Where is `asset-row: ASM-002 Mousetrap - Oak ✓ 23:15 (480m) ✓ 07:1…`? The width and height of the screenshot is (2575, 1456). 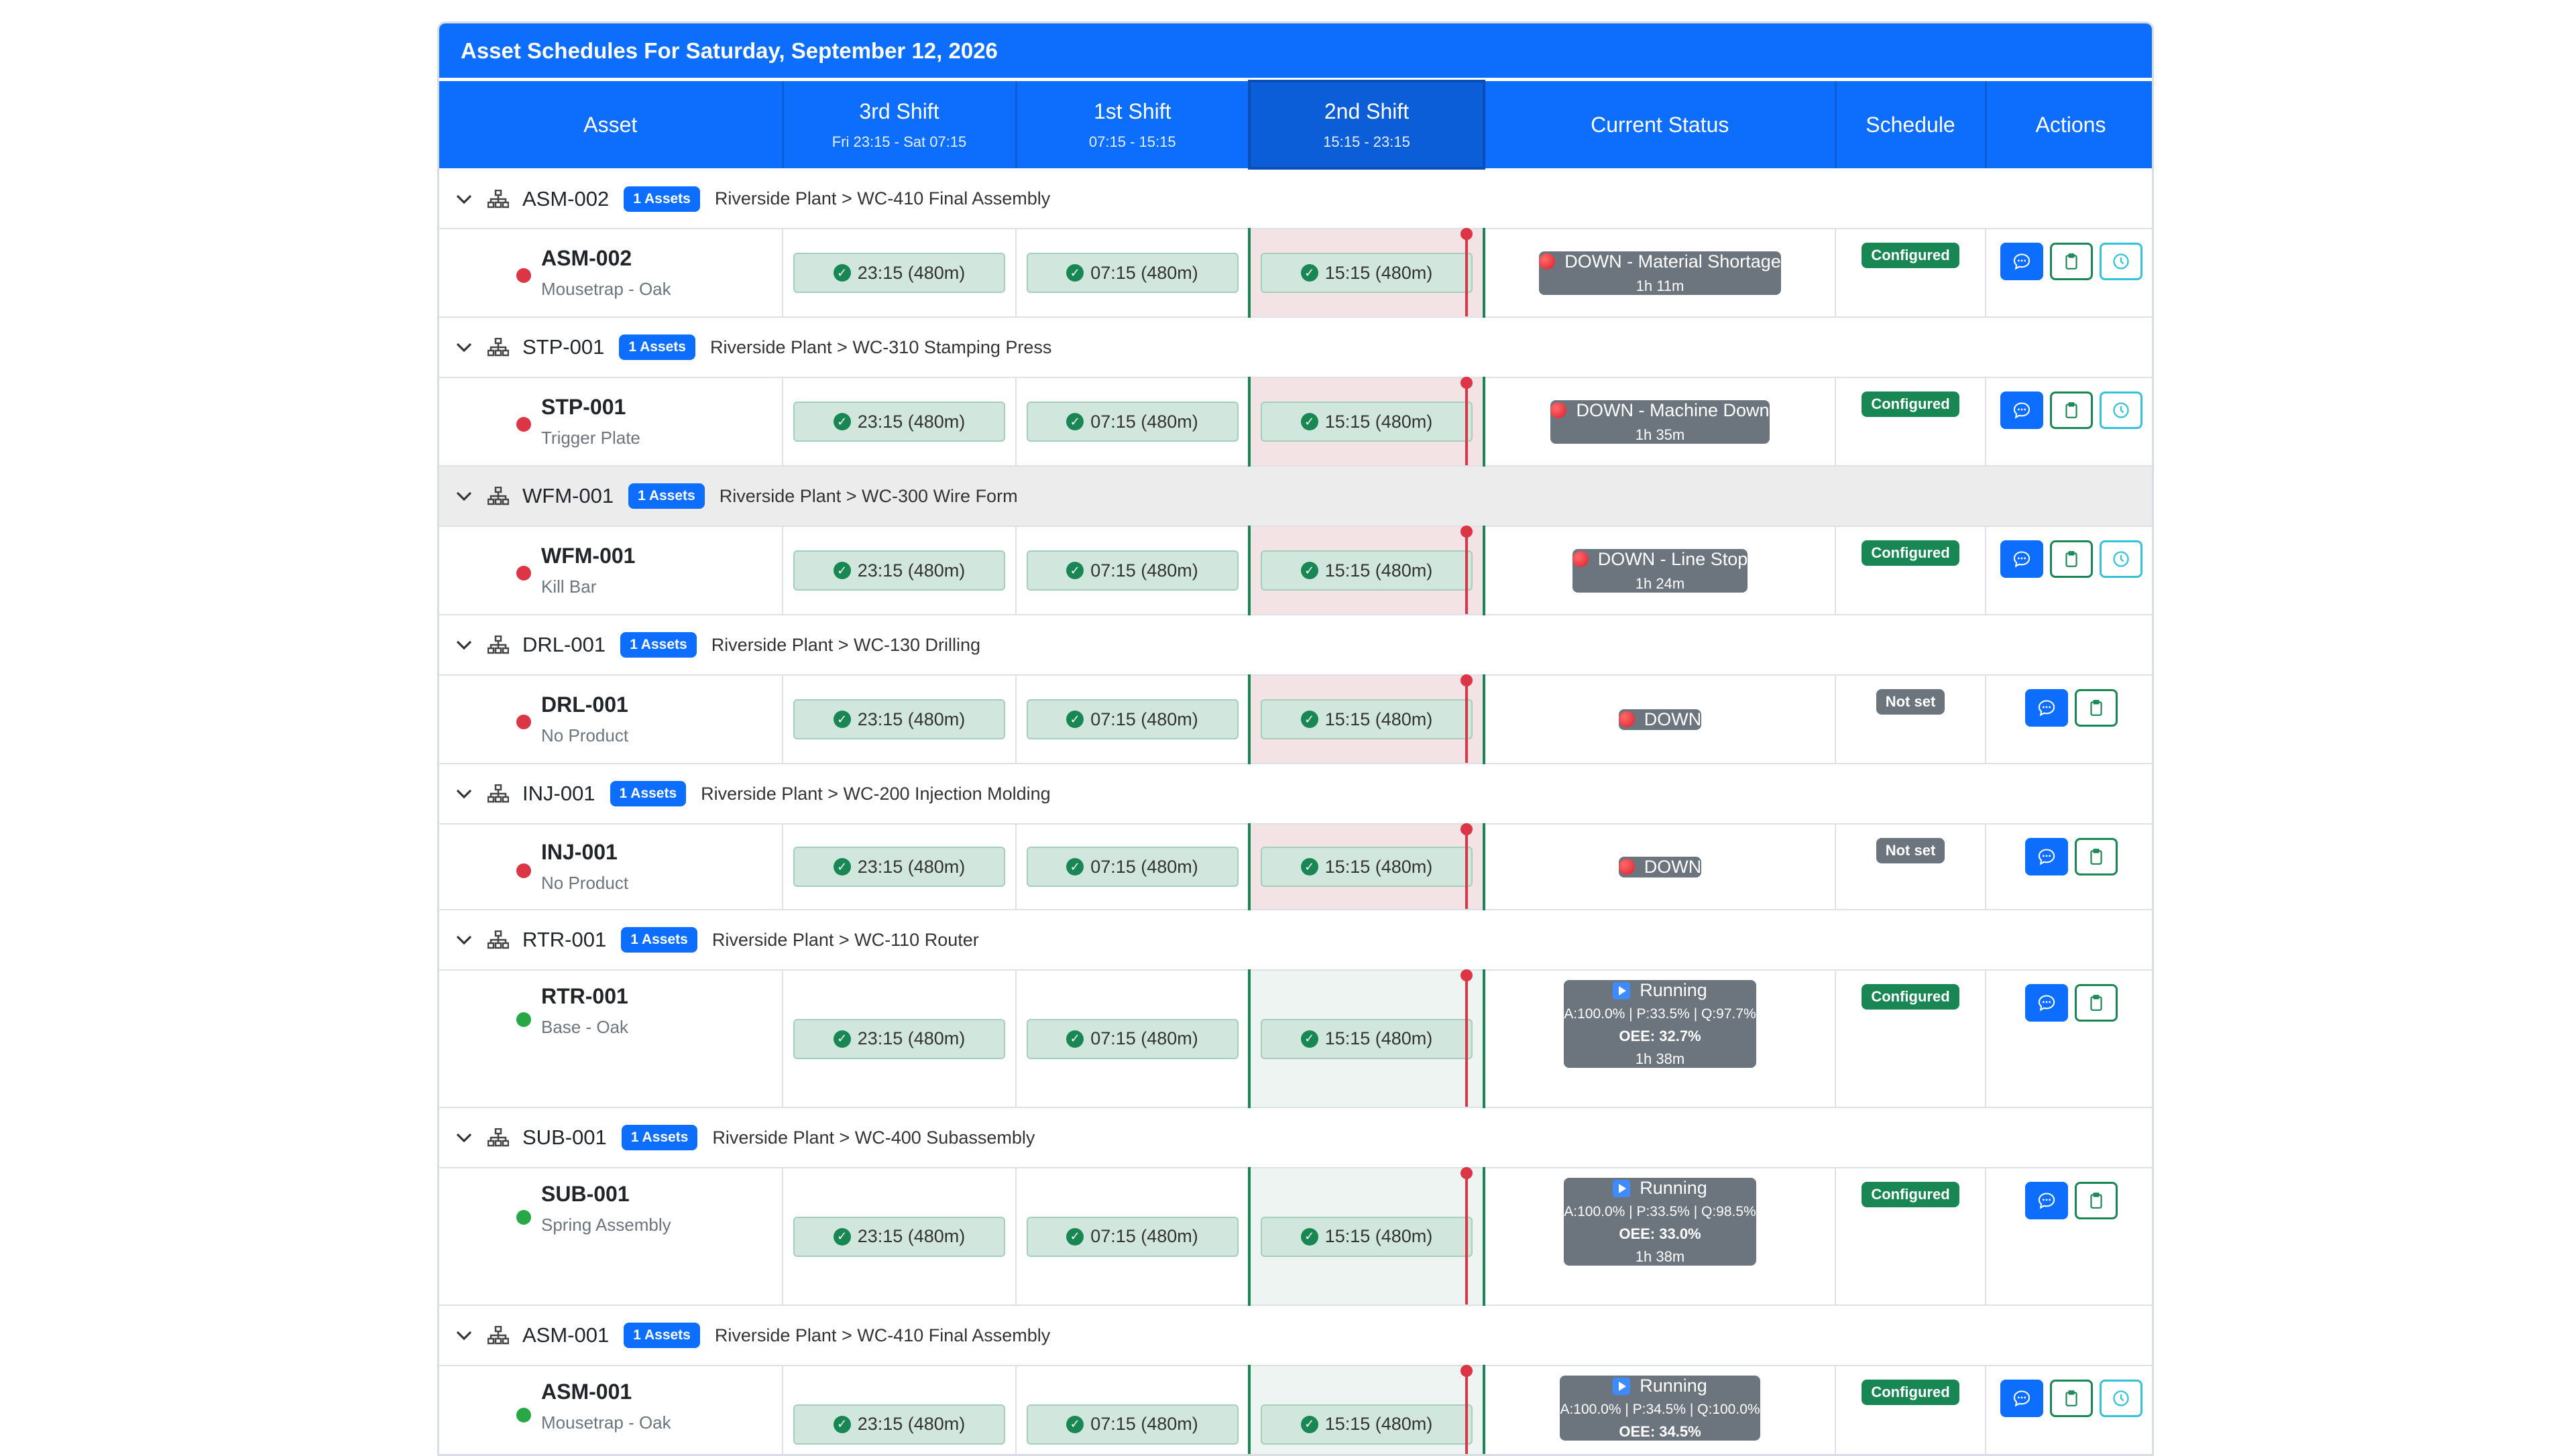
asset-row: ASM-002 Mousetrap - Oak ✓ 23:15 (480m) ✓ 07:1… is located at coordinates (1295, 273).